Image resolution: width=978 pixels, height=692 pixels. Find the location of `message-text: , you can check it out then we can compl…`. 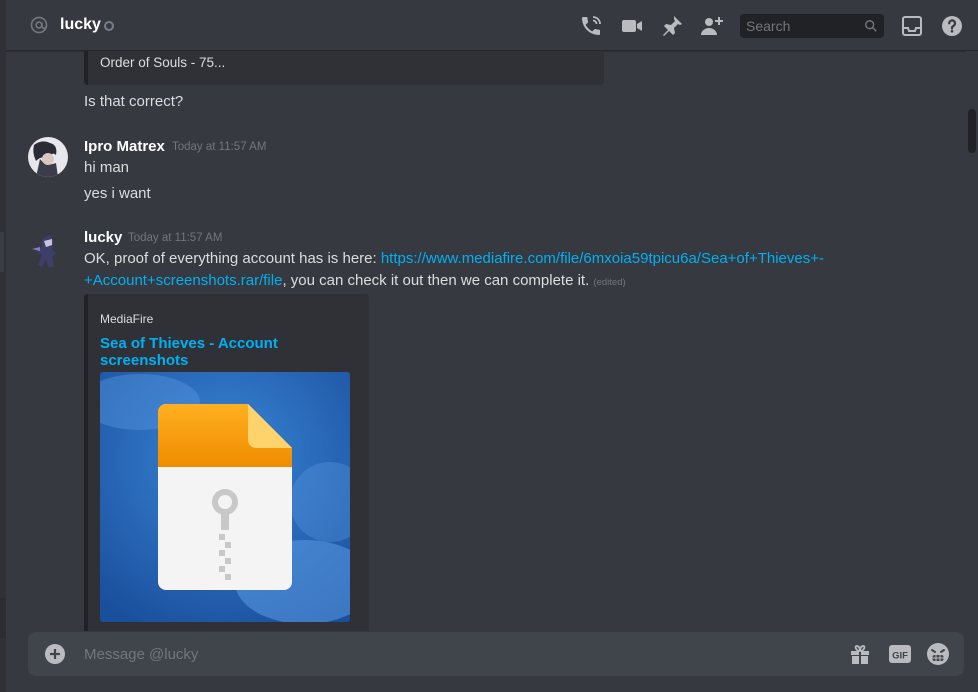

message-text: , you can check it out then we can compl… is located at coordinates (436, 280).